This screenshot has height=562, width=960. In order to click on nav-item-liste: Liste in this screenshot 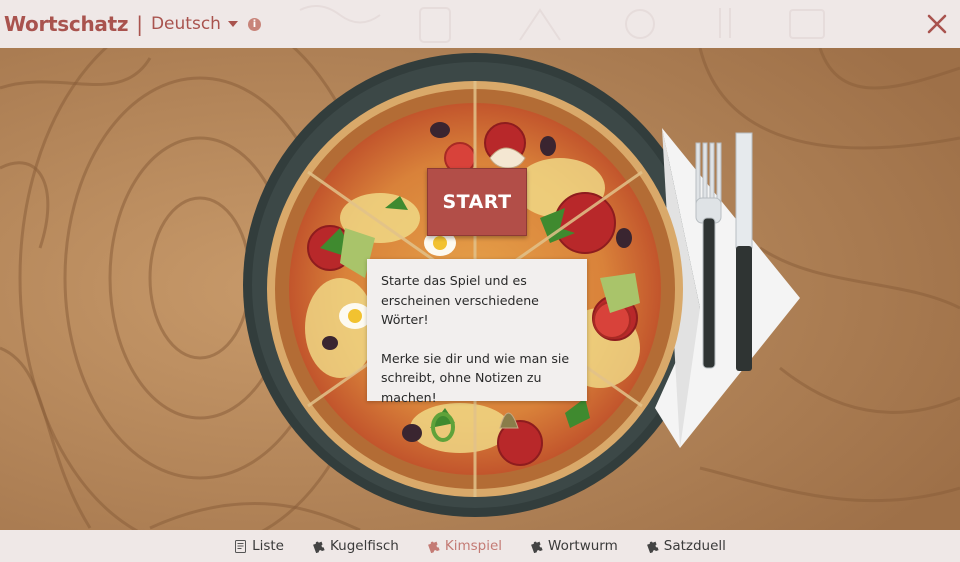, I will do `click(259, 546)`.